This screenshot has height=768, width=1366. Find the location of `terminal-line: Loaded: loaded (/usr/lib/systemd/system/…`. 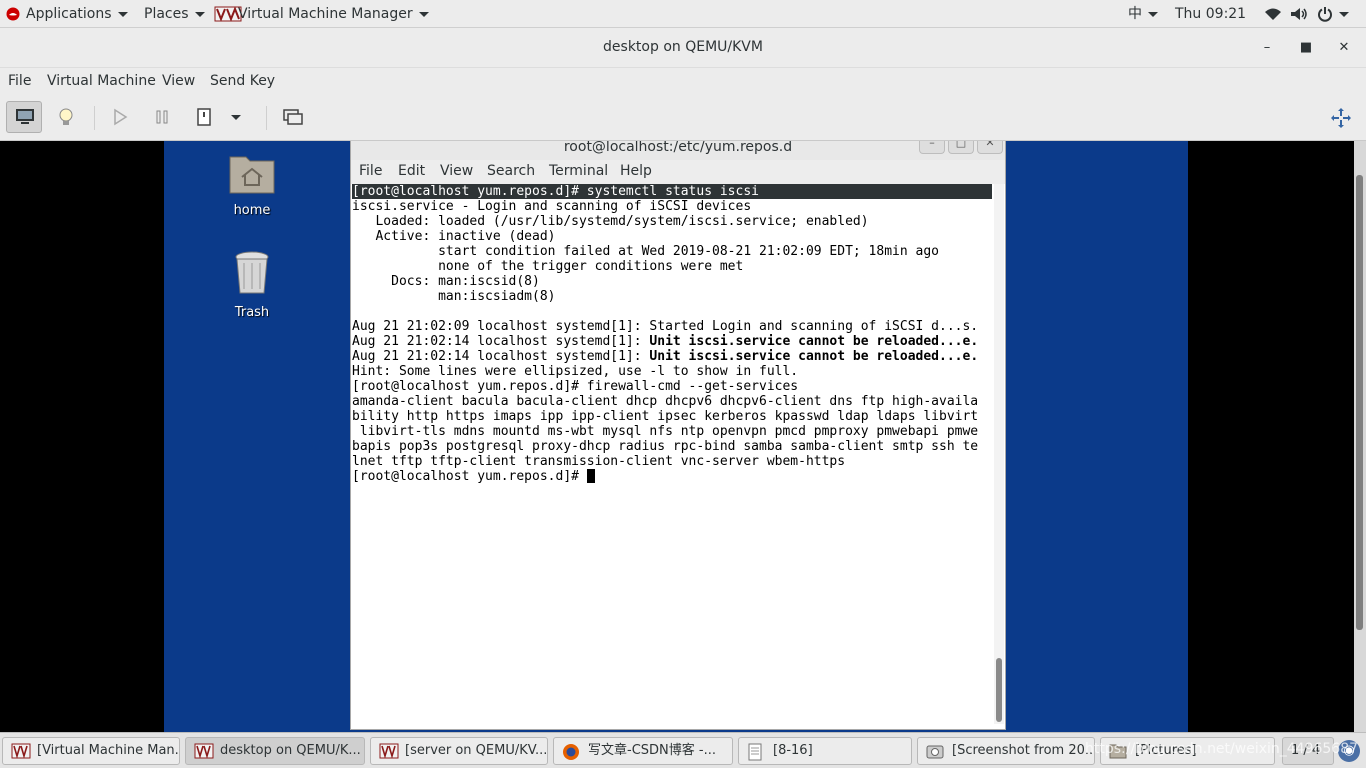

terminal-line: Loaded: loaded (/usr/lib/systemd/system/… is located at coordinates (672, 221).